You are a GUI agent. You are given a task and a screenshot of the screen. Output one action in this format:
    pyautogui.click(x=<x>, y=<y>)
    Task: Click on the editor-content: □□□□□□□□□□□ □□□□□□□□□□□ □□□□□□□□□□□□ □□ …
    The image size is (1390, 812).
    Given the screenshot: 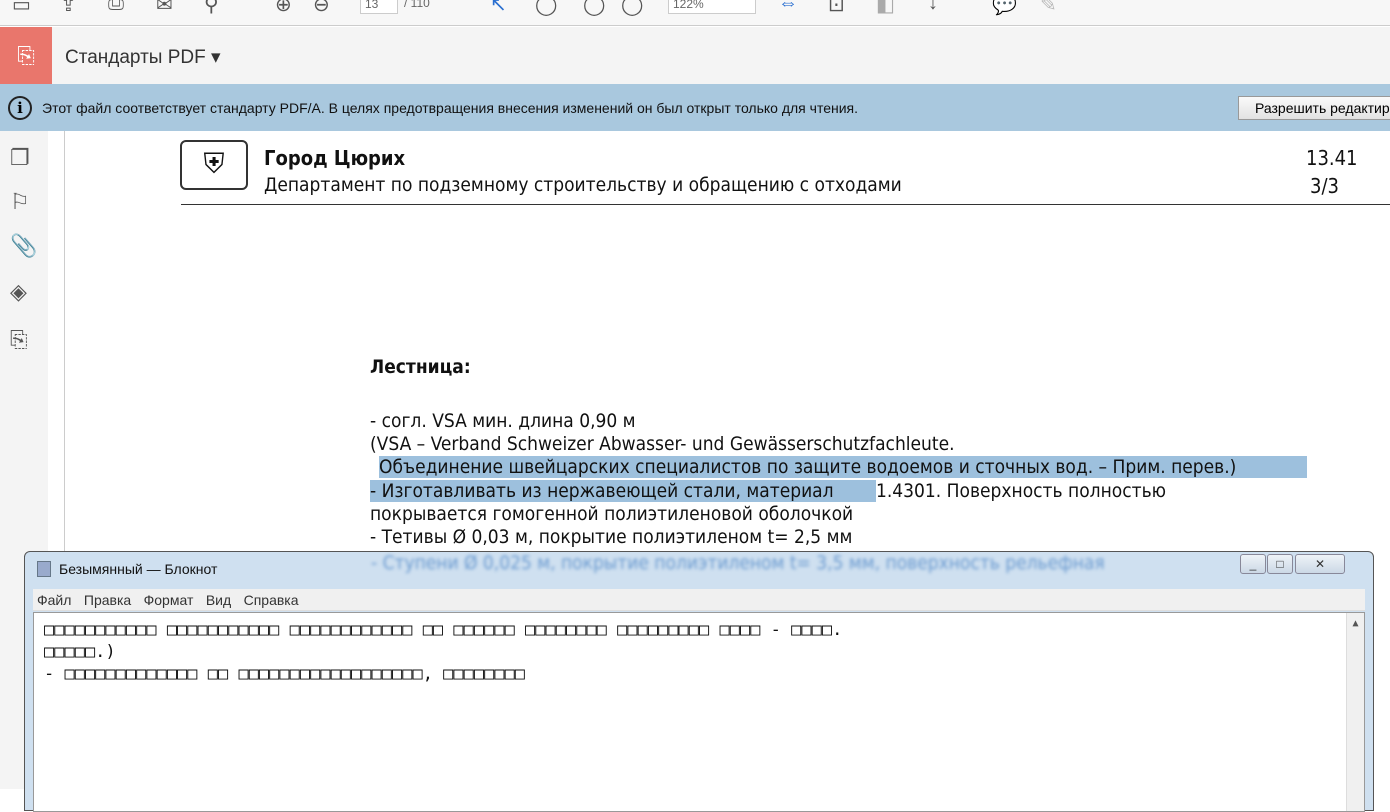 What is the action you would take?
    pyautogui.click(x=443, y=652)
    